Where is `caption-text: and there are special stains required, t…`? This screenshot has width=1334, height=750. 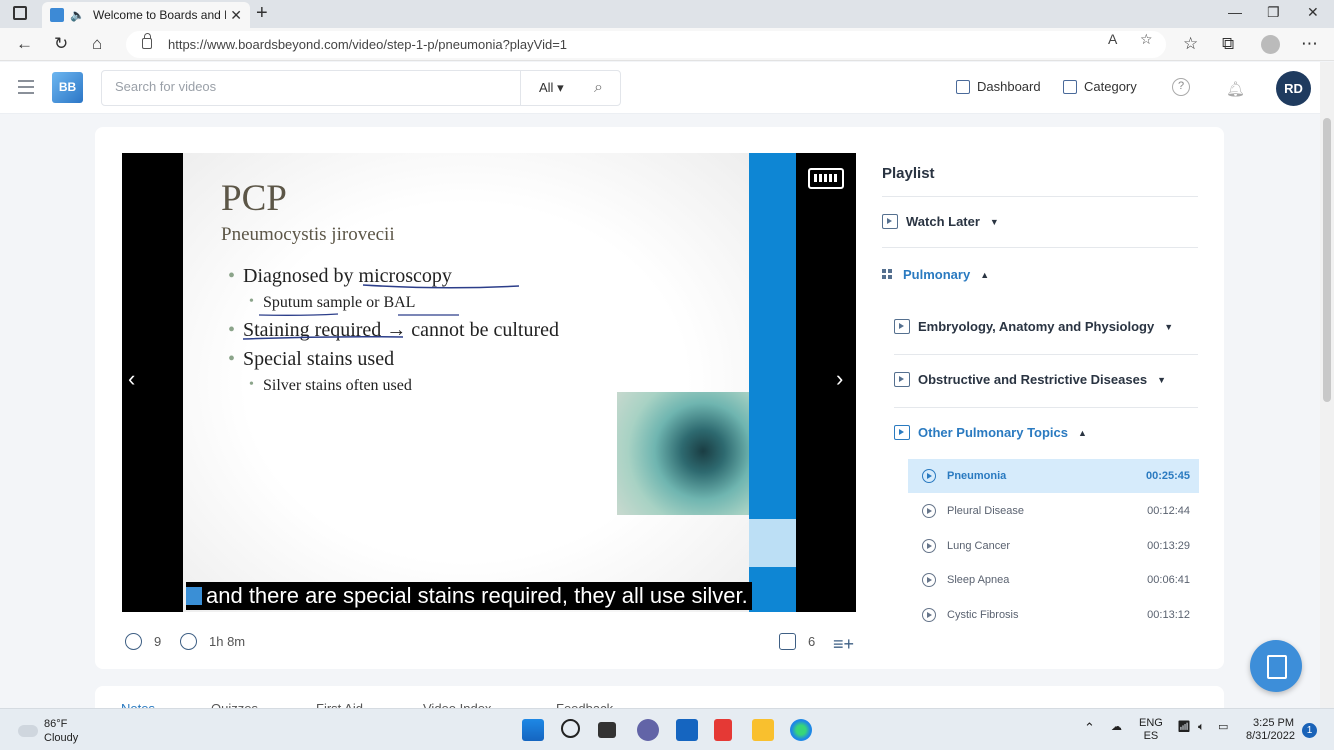
caption-text: and there are special stains required, t… is located at coordinates (477, 595).